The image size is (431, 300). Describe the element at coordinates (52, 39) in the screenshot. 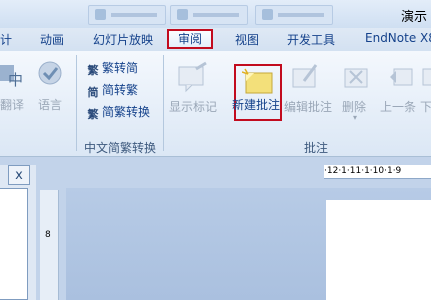

I see `tab-animations: 动画` at that location.